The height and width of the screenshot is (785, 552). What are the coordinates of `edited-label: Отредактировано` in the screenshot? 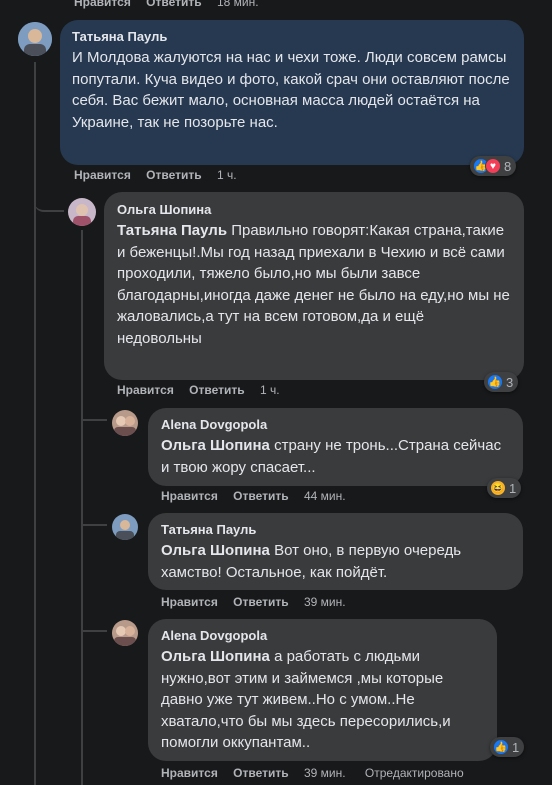 It's located at (414, 773).